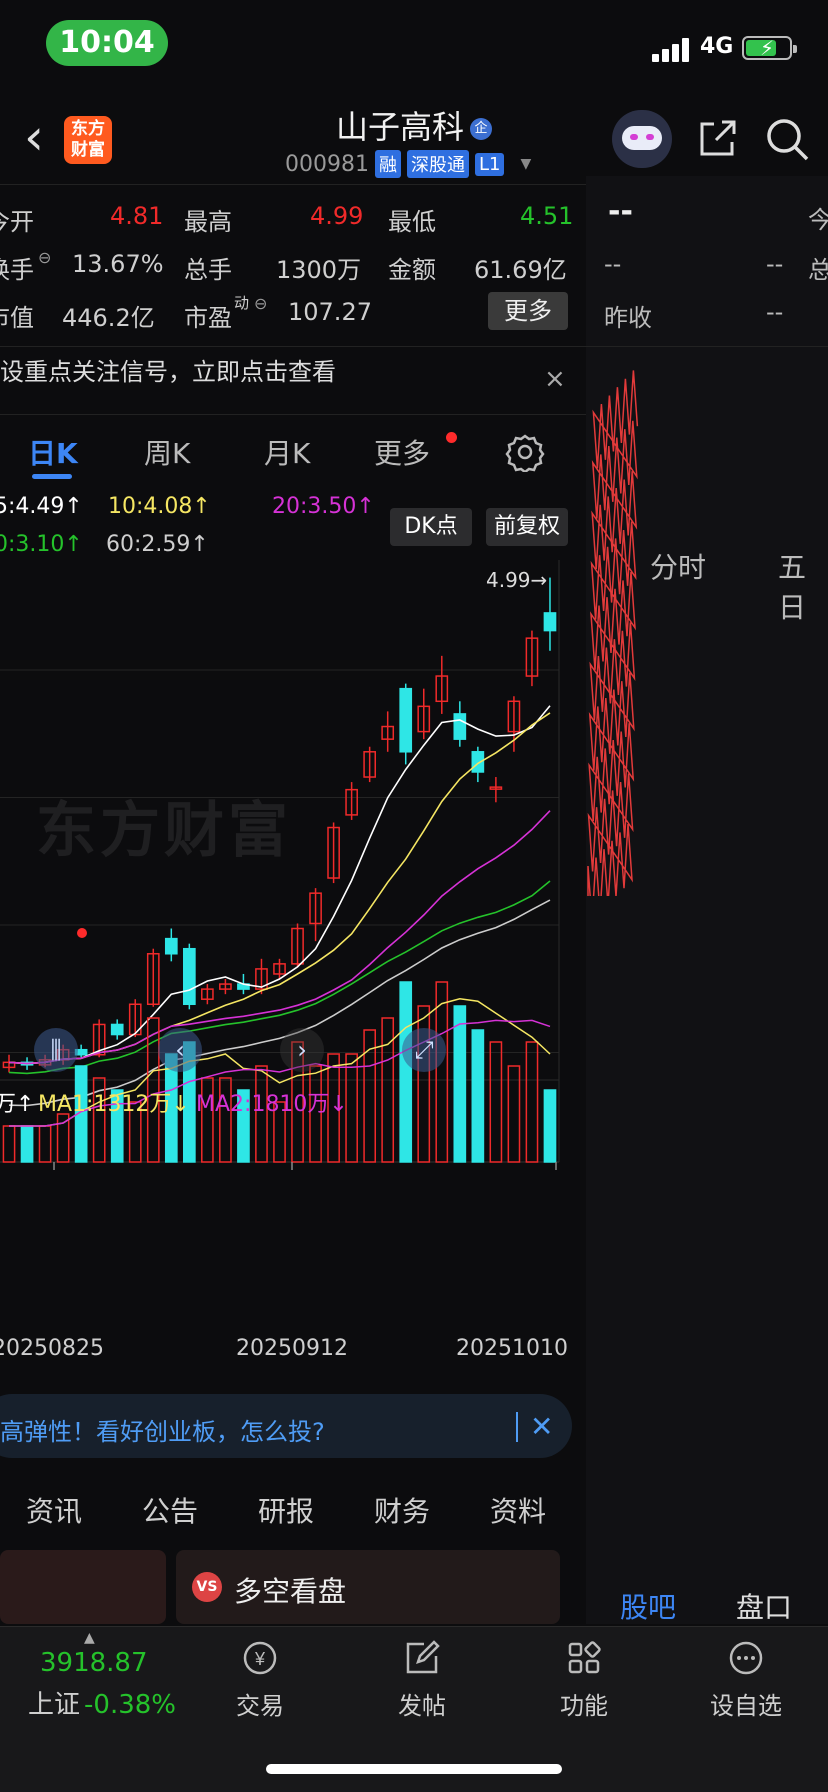  What do you see at coordinates (520, 270) in the screenshot?
I see `amount-value: 61.69亿` at bounding box center [520, 270].